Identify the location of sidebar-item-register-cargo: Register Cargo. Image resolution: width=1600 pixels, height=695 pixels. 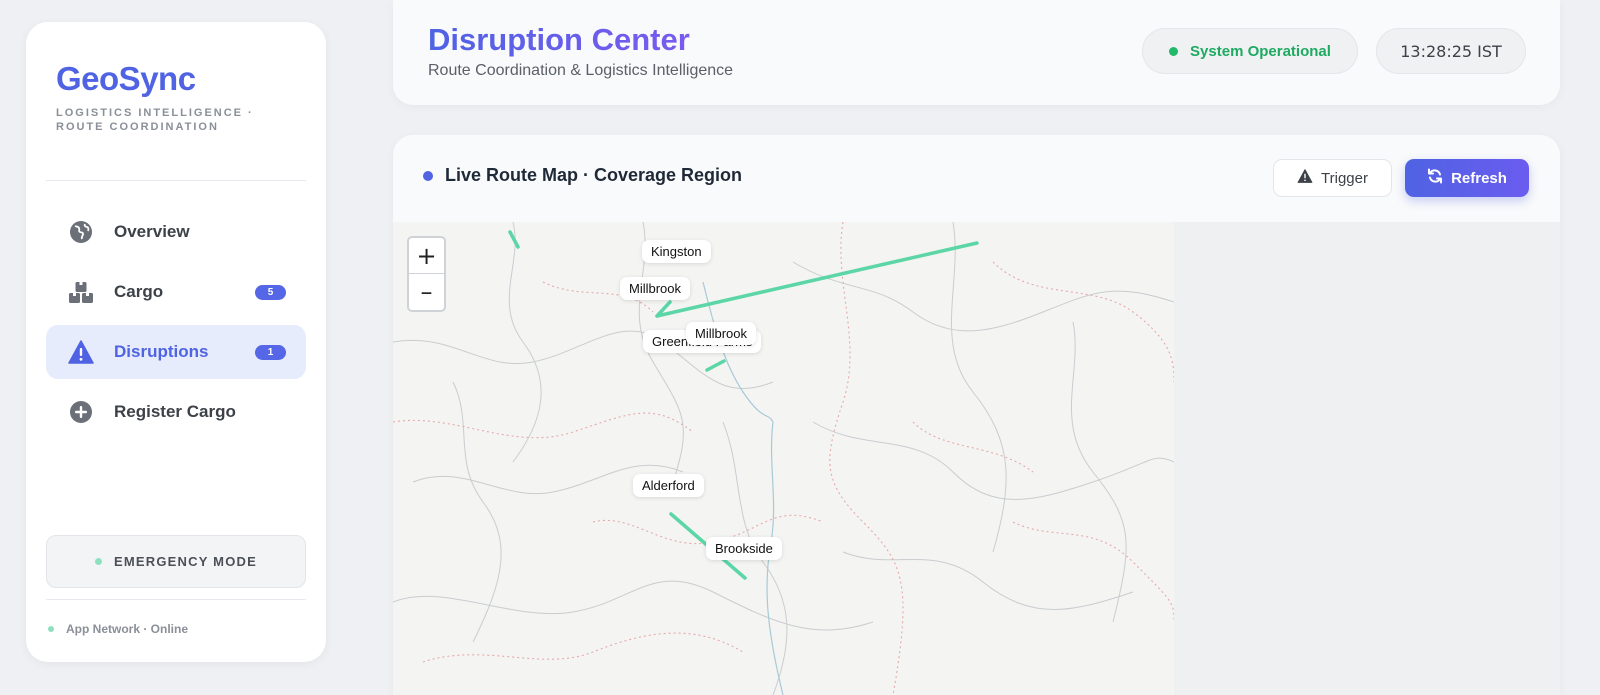
(176, 412).